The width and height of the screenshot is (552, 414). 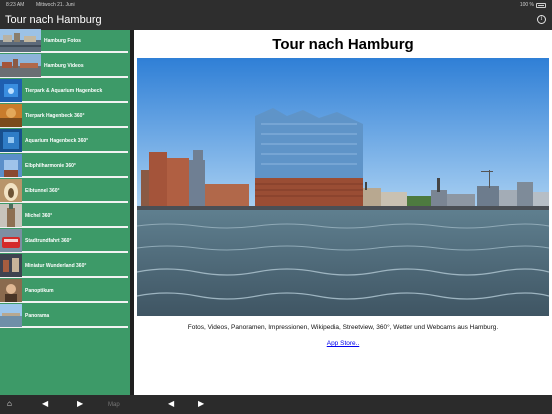 I want to click on tierpark-360-thumbnail, so click(x=11, y=115).